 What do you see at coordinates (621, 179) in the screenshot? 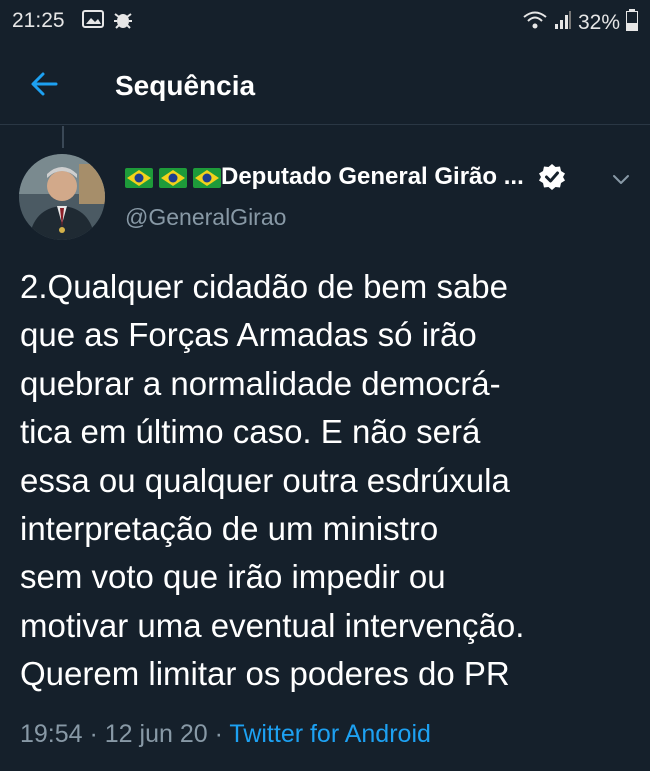
I see `chevron-down-icon` at bounding box center [621, 179].